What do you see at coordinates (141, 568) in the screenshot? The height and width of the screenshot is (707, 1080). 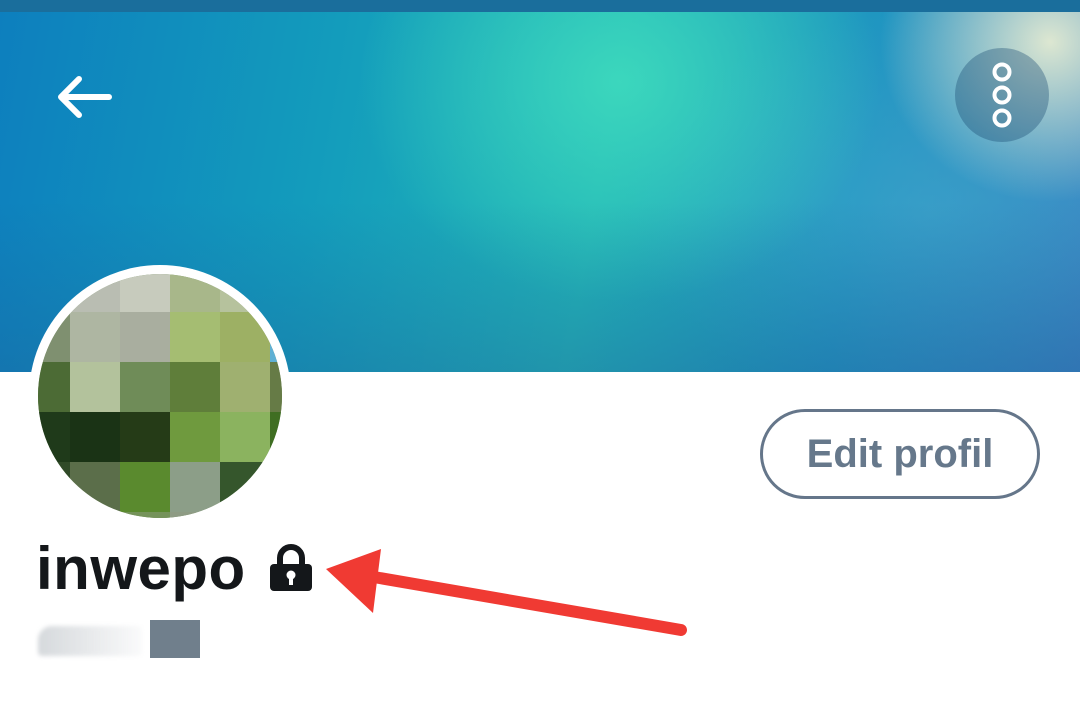 I see `display-name: inwepo` at bounding box center [141, 568].